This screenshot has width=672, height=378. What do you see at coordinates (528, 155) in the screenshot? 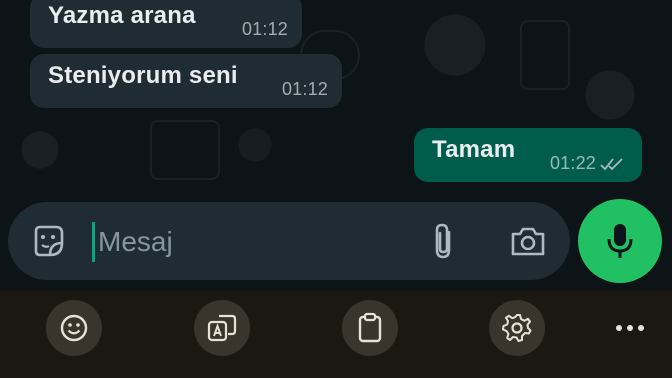
I see `message-bubble: Tamam 01:22` at bounding box center [528, 155].